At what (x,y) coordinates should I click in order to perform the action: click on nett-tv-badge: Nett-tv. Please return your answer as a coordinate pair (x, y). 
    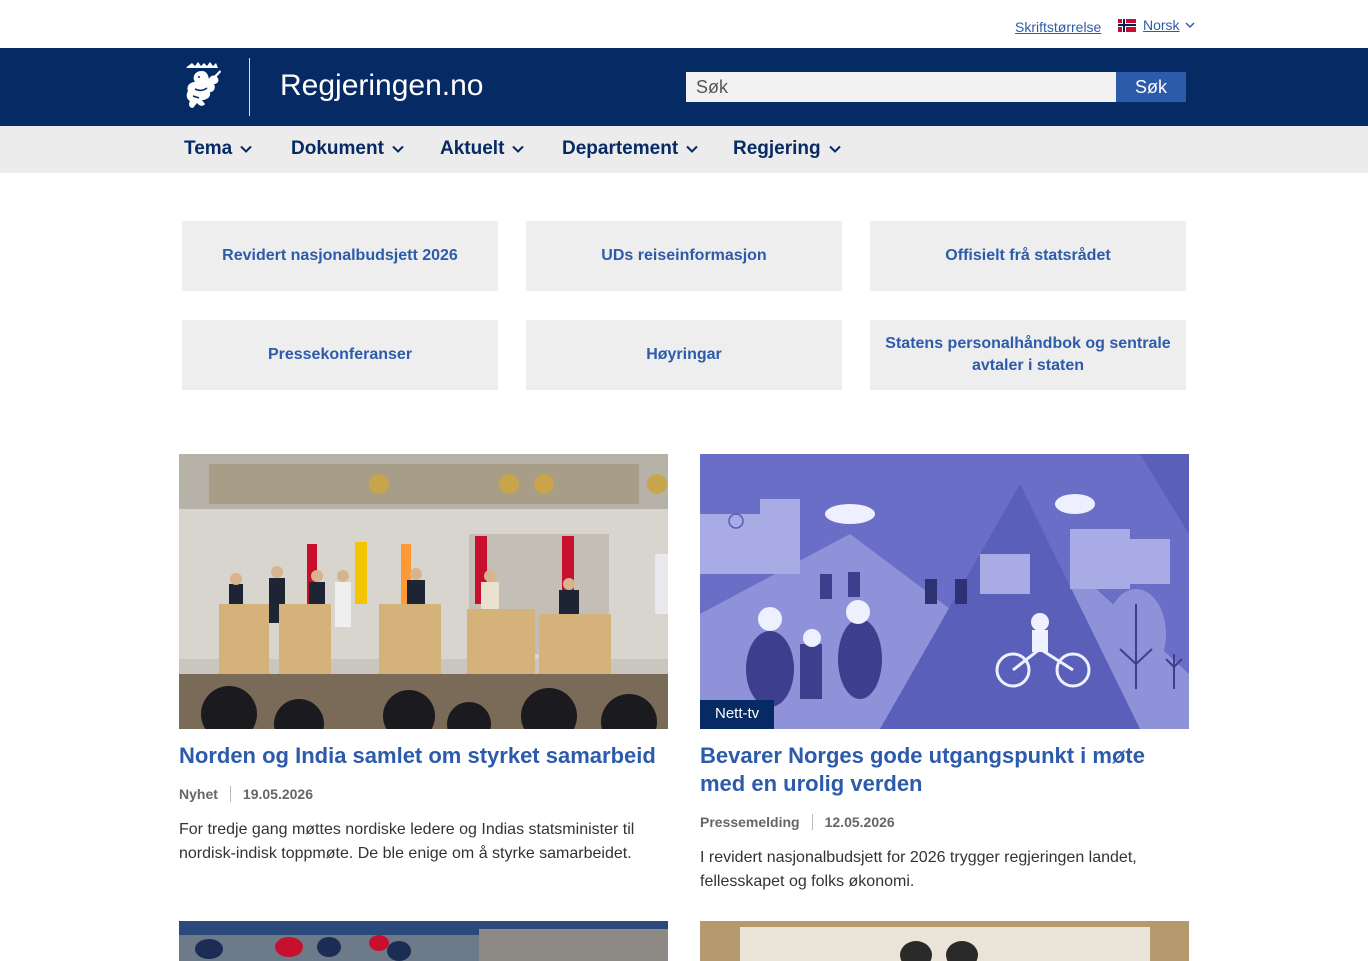
    Looking at the image, I should click on (737, 714).